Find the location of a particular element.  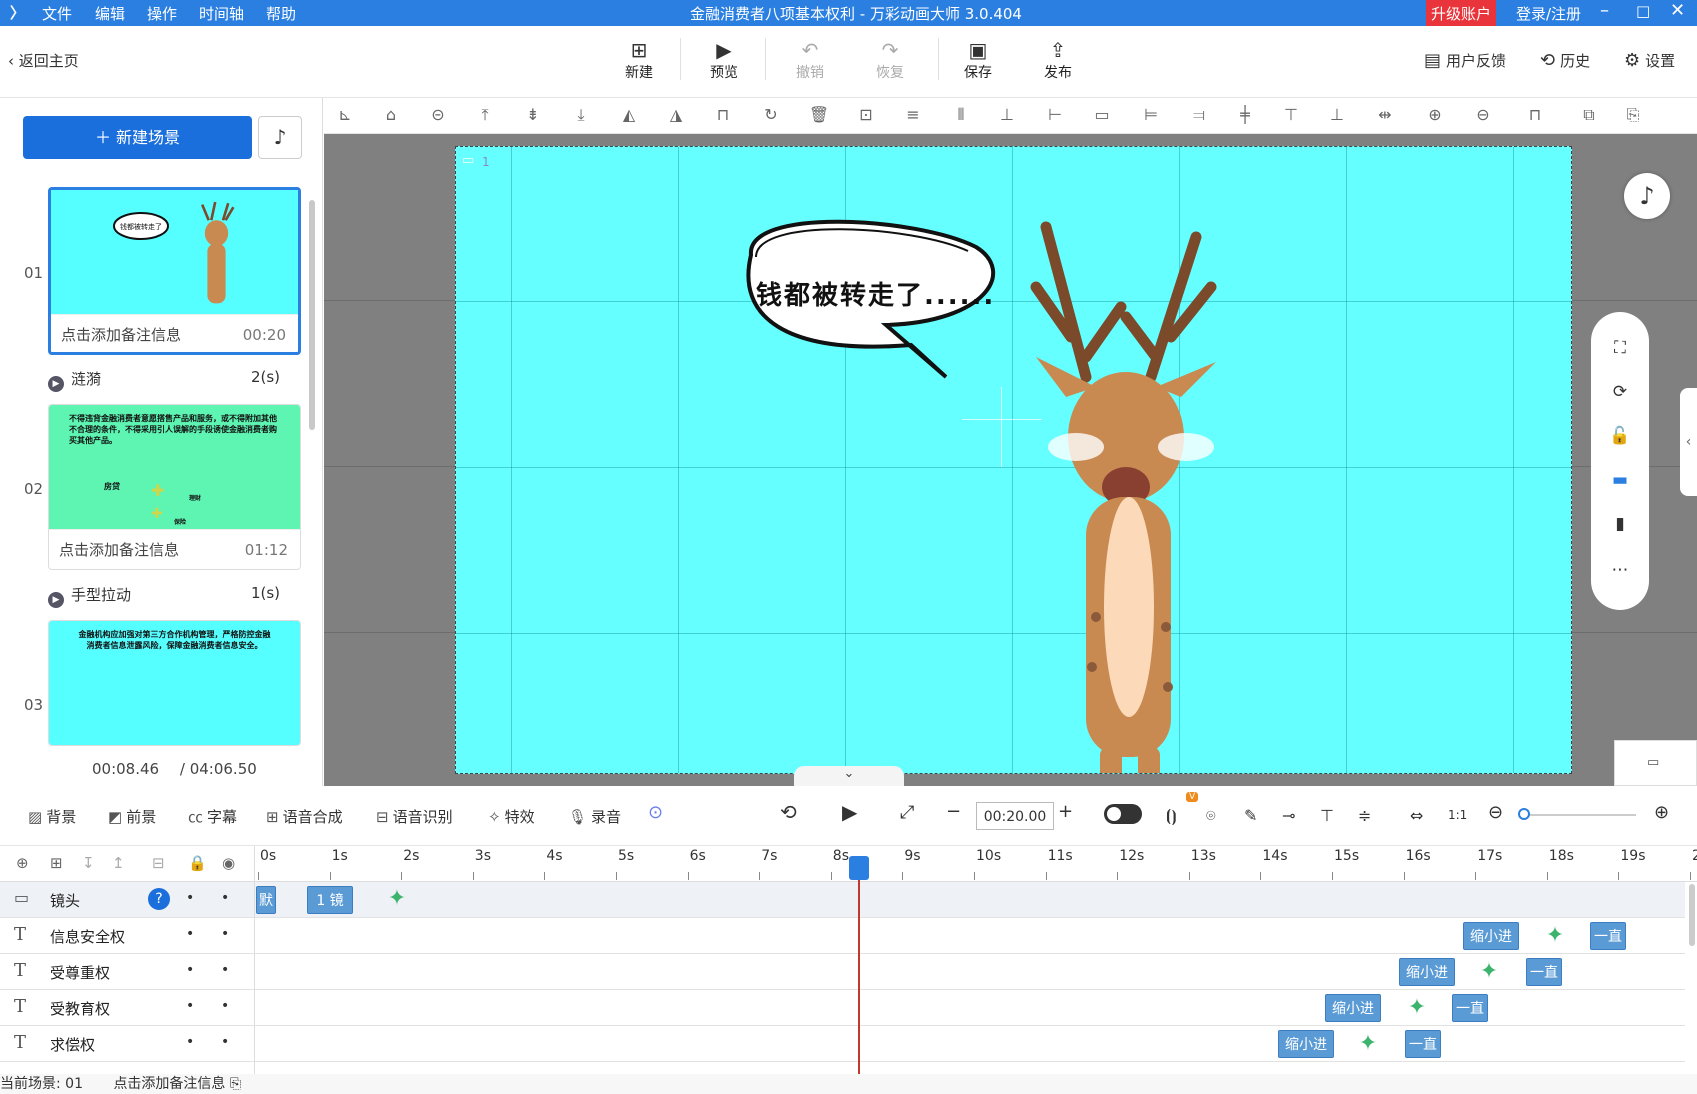

maximize-icon: □ is located at coordinates (1643, 11).